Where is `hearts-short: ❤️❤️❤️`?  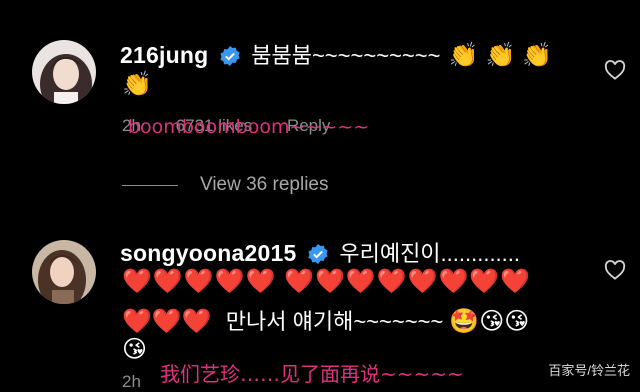 hearts-short: ❤️❤️❤️ is located at coordinates (167, 321).